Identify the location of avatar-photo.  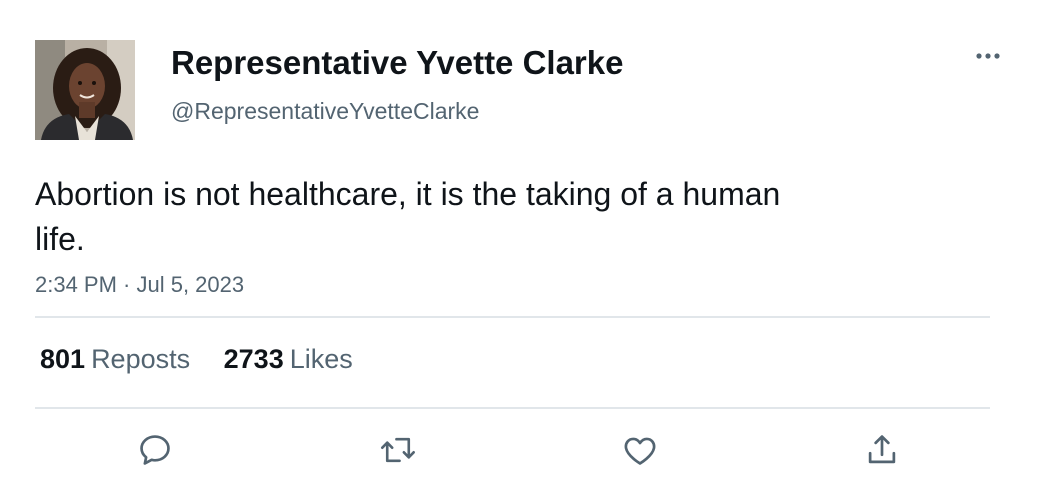
(85, 90).